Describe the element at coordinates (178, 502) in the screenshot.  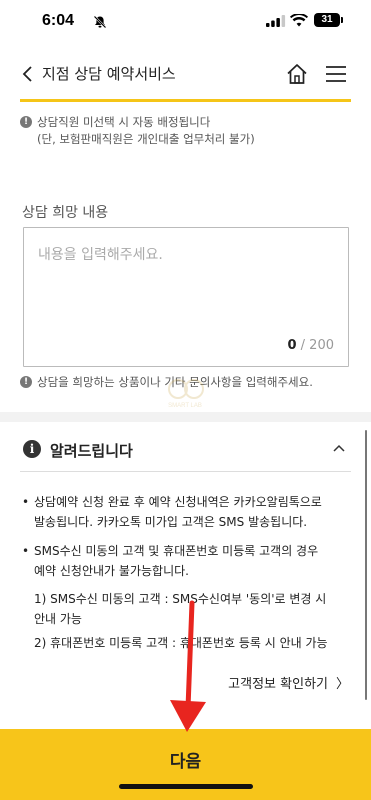
I see `bullet-line: 상담예약 신청 완료 후 예약 신청내역은 카카오알림톡으로` at that location.